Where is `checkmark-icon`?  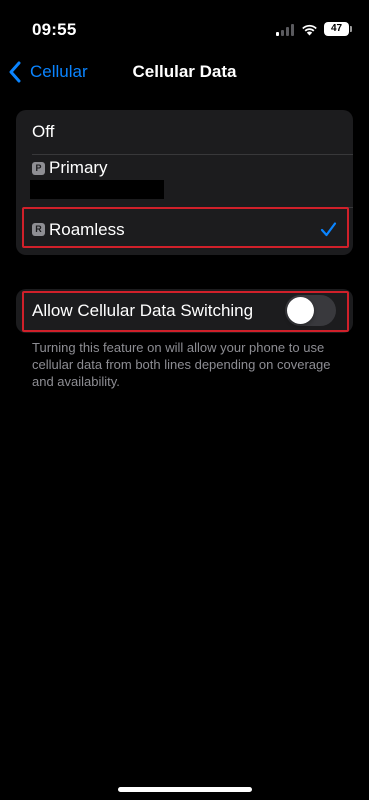 checkmark-icon is located at coordinates (328, 229).